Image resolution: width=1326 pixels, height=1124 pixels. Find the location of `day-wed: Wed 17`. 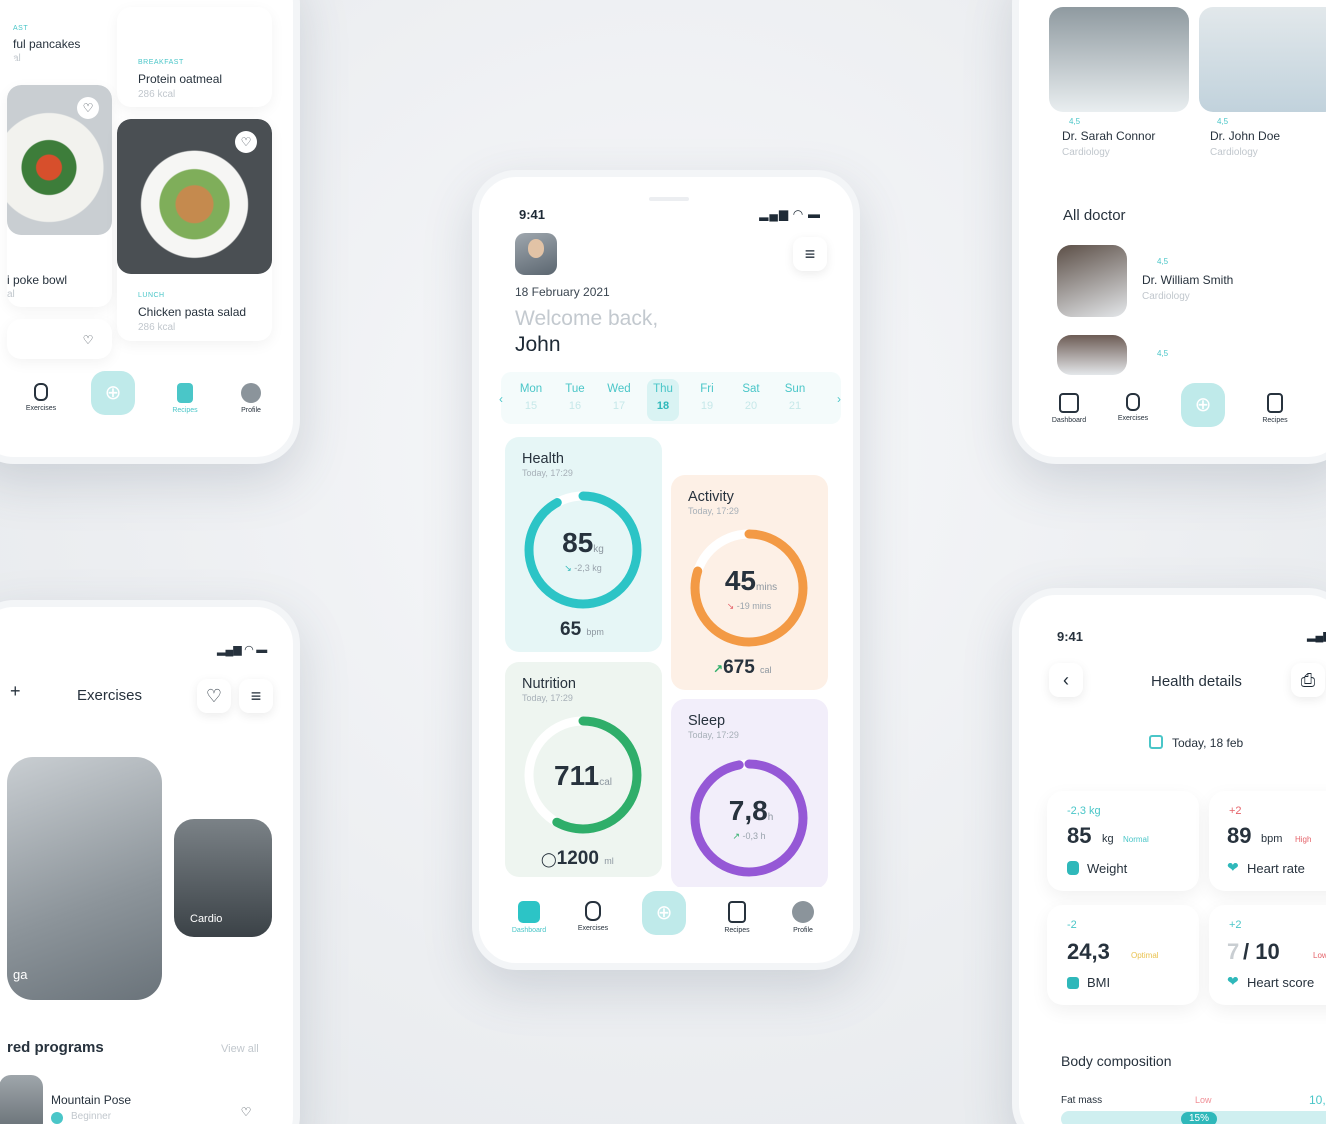

day-wed: Wed 17 is located at coordinates (619, 400).